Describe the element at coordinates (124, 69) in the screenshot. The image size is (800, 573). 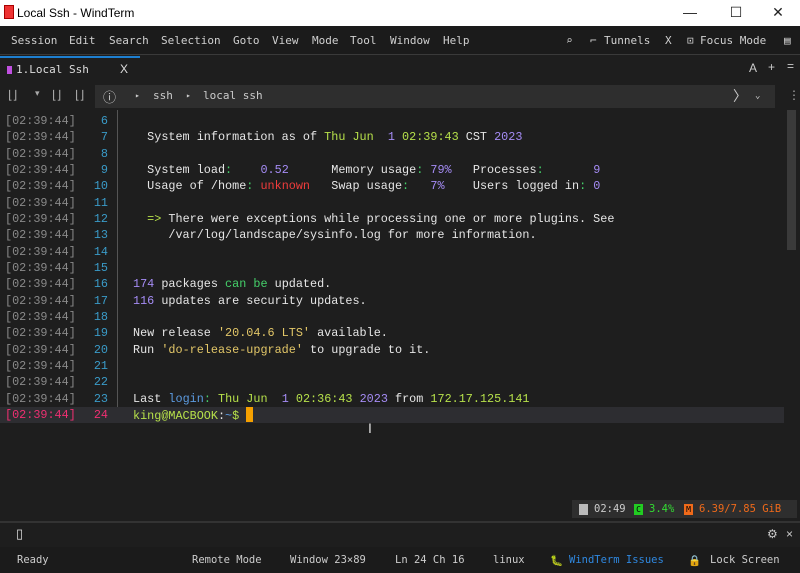
I see `tab-close-button: X` at that location.